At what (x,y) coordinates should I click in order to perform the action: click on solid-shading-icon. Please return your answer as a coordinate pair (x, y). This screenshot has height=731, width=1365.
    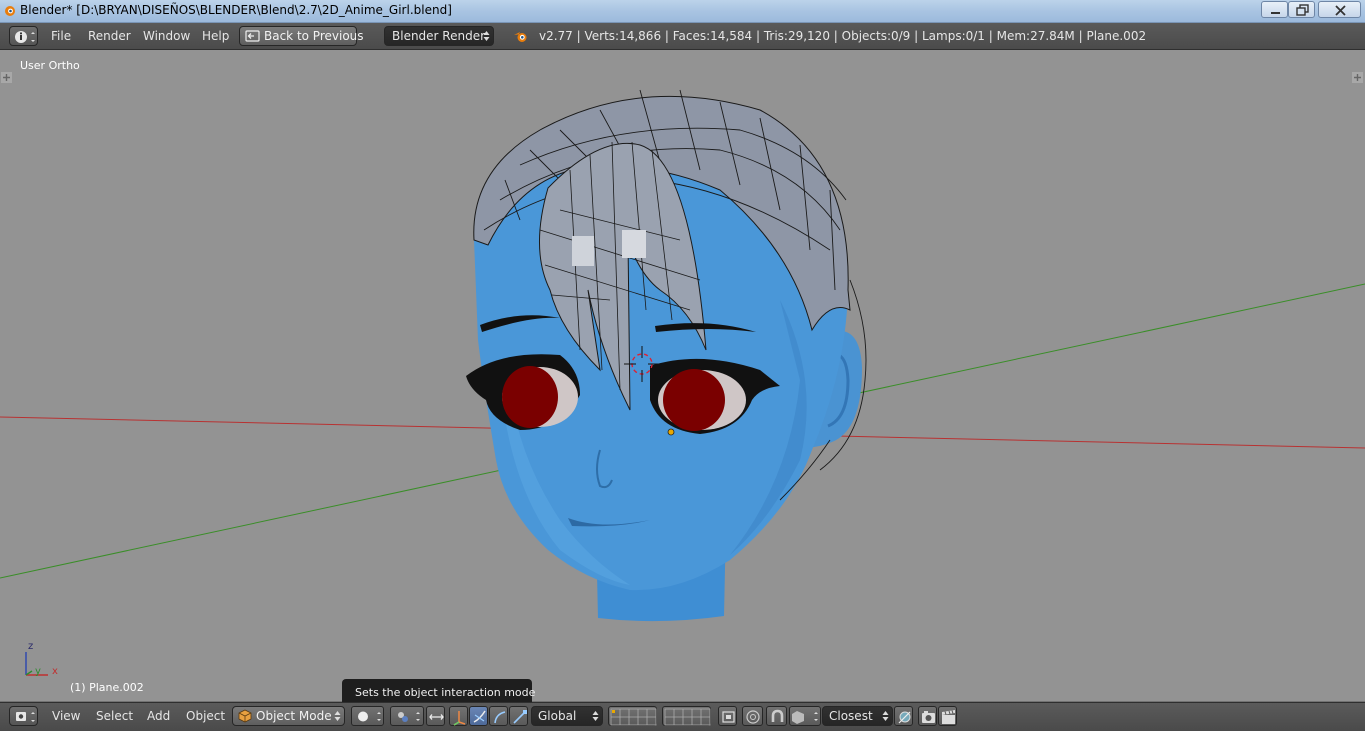
    Looking at the image, I should click on (369, 716).